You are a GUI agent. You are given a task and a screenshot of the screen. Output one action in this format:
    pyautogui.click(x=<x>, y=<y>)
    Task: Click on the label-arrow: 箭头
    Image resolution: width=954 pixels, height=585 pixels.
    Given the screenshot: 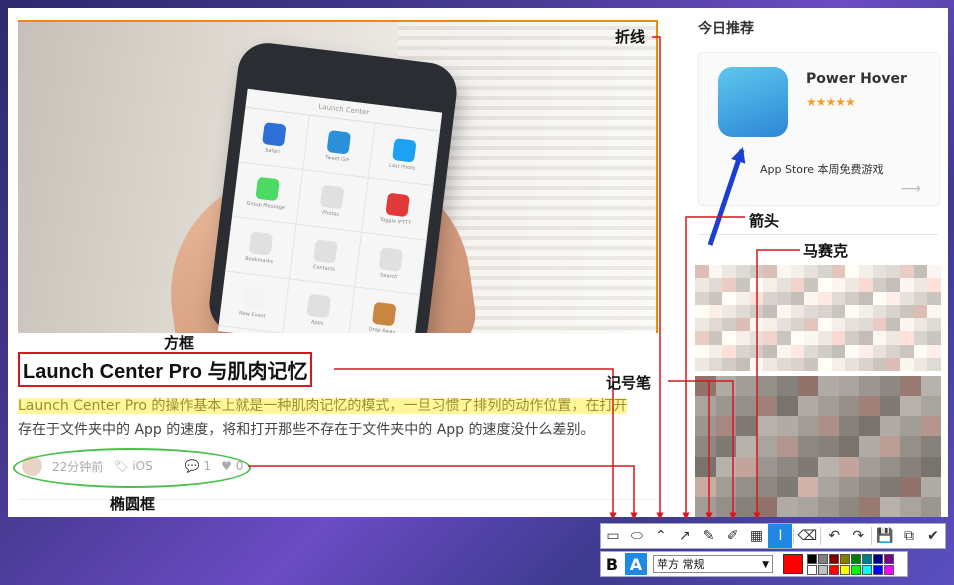 What is the action you would take?
    pyautogui.click(x=764, y=221)
    